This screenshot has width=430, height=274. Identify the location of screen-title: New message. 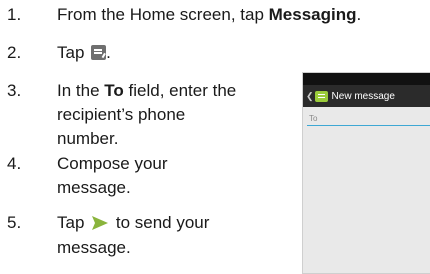
(363, 96).